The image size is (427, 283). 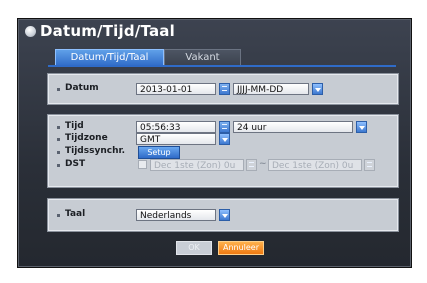 What do you see at coordinates (159, 152) in the screenshot?
I see `setup-button: Setup` at bounding box center [159, 152].